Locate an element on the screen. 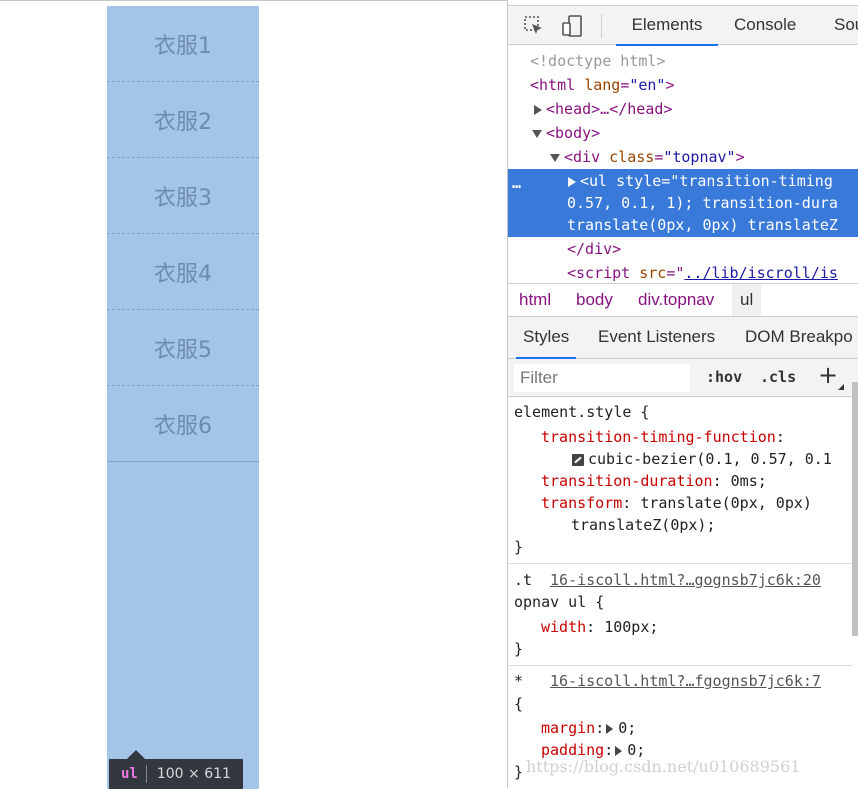  source-link: 16-iscoll.html?…gognsb7jc6k:20 is located at coordinates (685, 580).